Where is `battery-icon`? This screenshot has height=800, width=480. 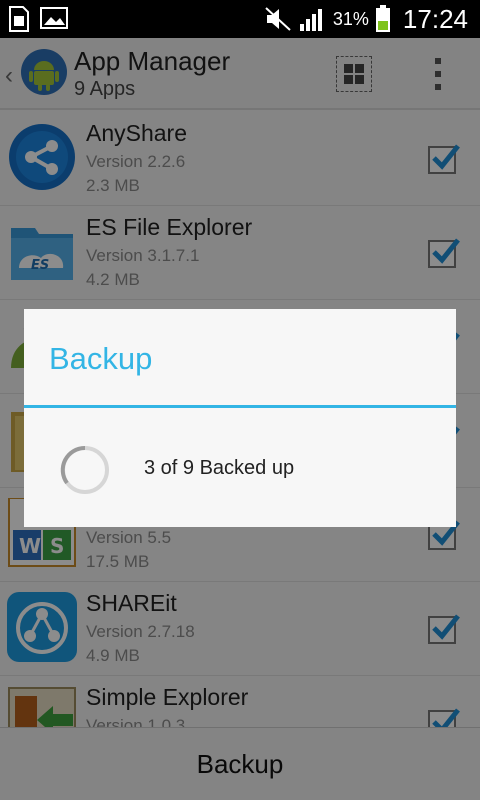 battery-icon is located at coordinates (382, 18).